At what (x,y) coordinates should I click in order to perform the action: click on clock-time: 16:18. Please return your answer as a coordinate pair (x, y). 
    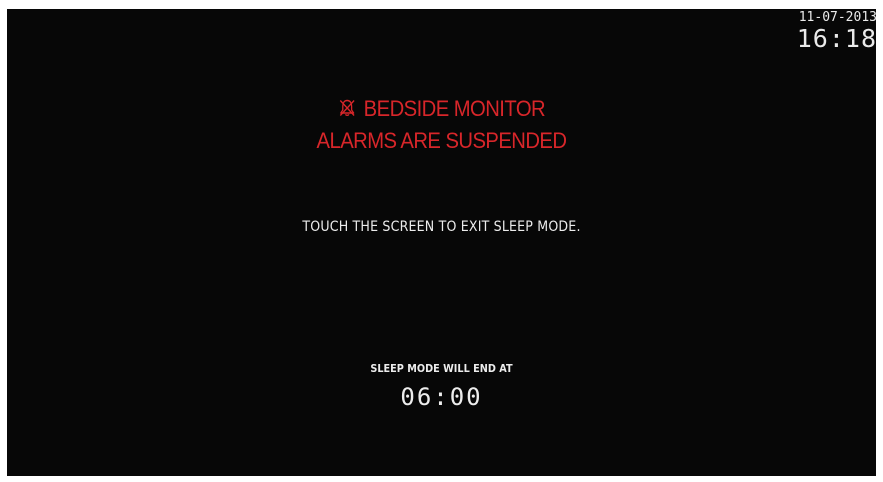
    Looking at the image, I should click on (836, 38).